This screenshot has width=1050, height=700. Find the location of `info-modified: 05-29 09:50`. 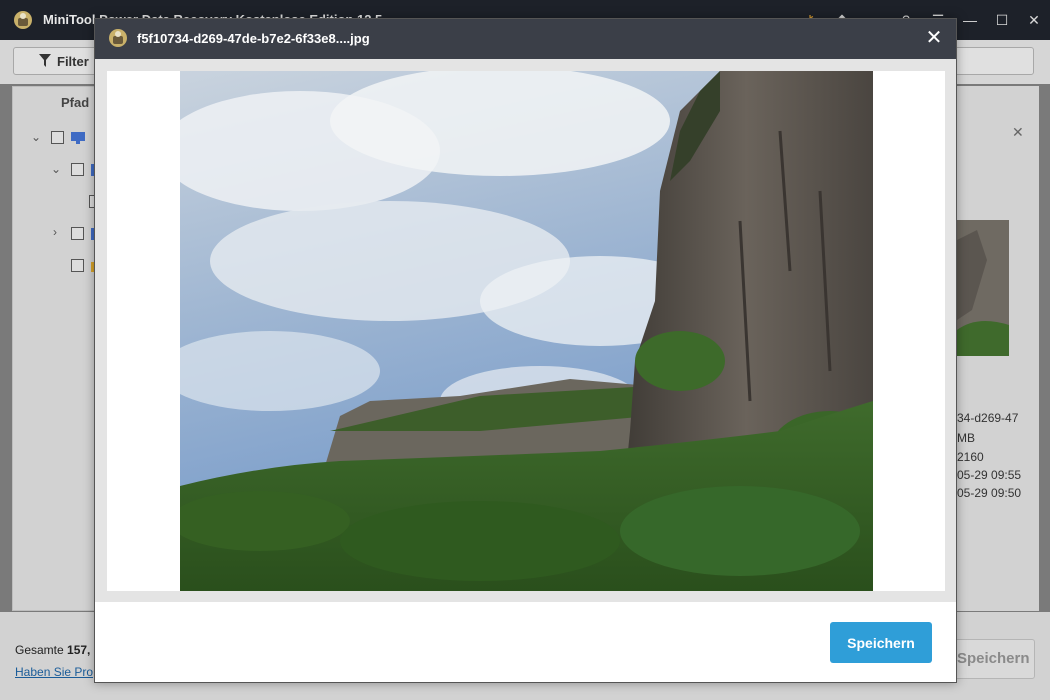

info-modified: 05-29 09:50 is located at coordinates (989, 493).